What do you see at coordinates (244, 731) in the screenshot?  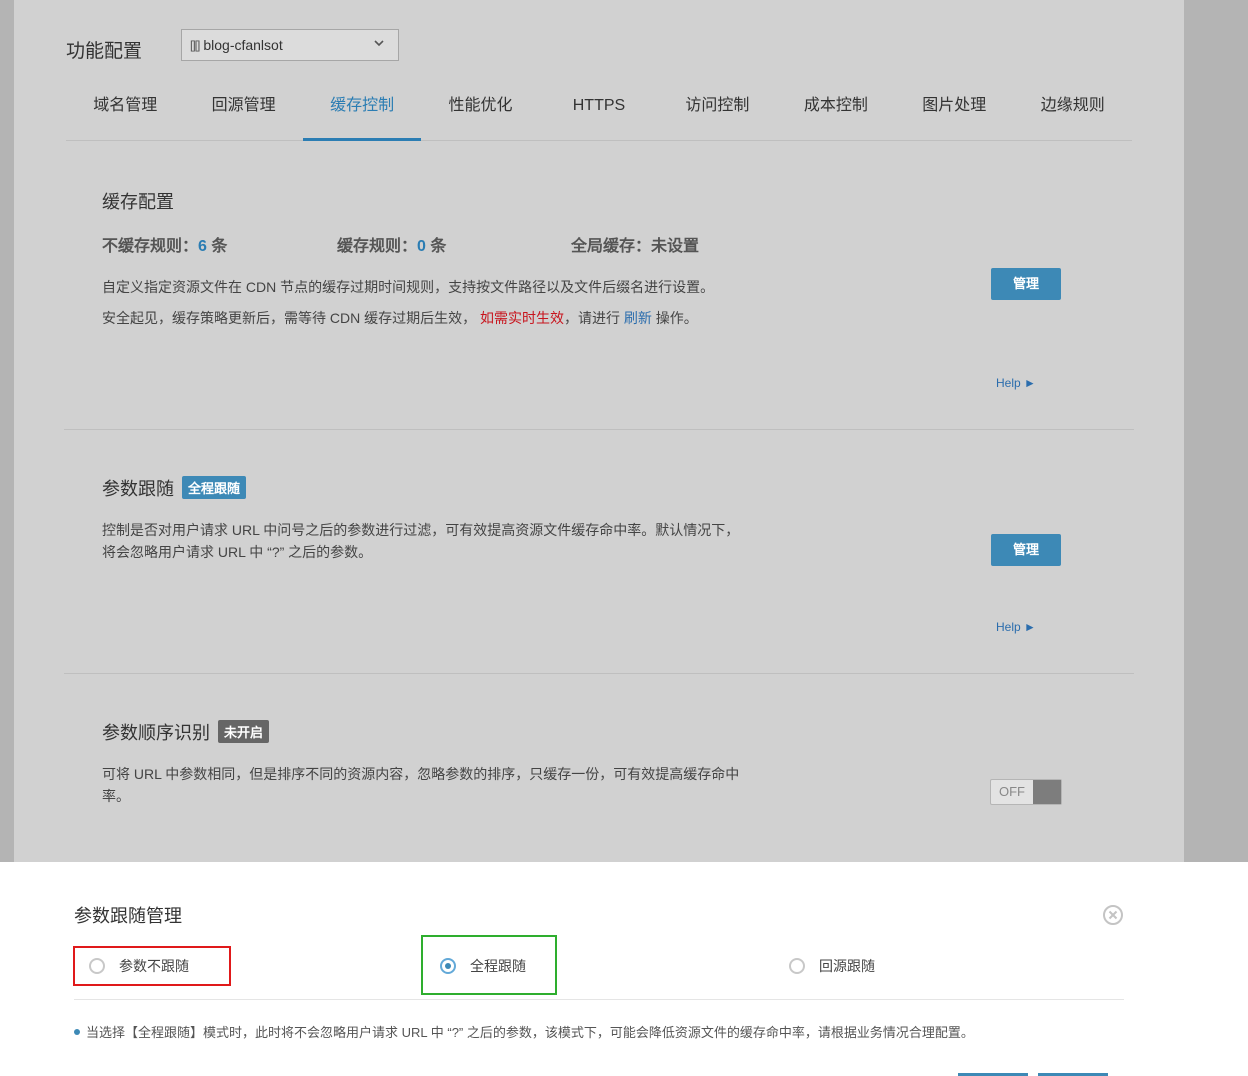 I see `status-badge: 未开启` at bounding box center [244, 731].